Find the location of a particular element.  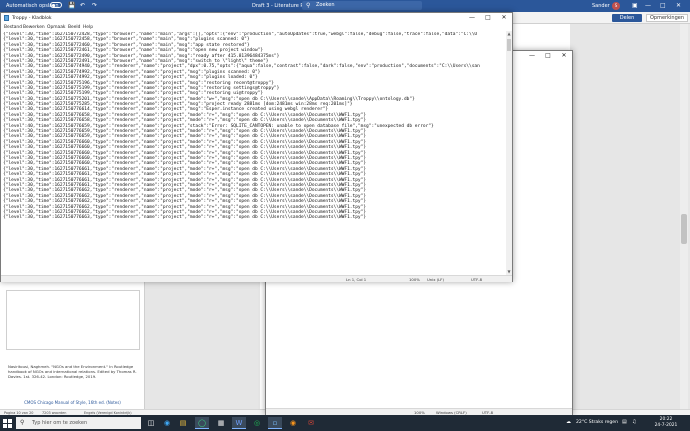

notepad-titlebar: Troppy - Kladblok — □ ✕ is located at coordinates (256, 18).